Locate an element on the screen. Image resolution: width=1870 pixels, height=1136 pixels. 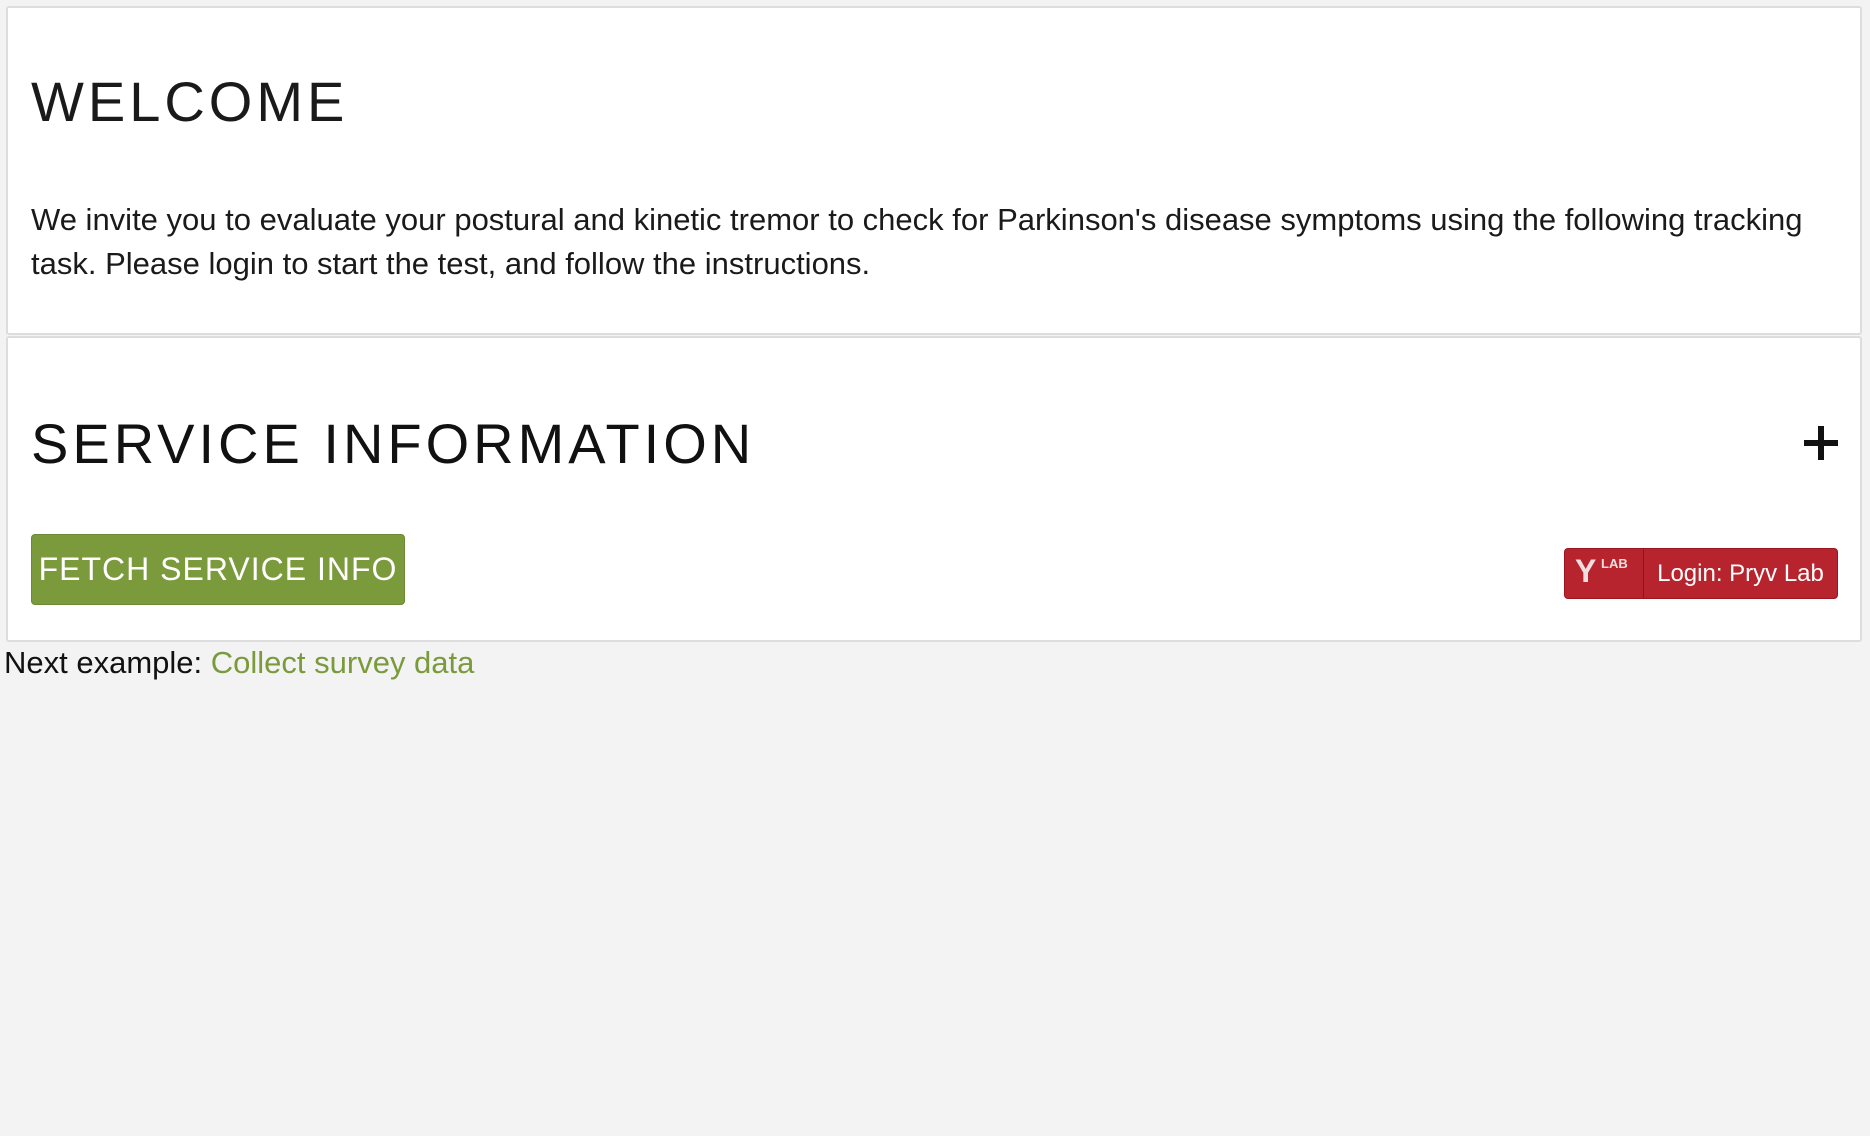
welcome-title: WELCOME is located at coordinates (190, 101).